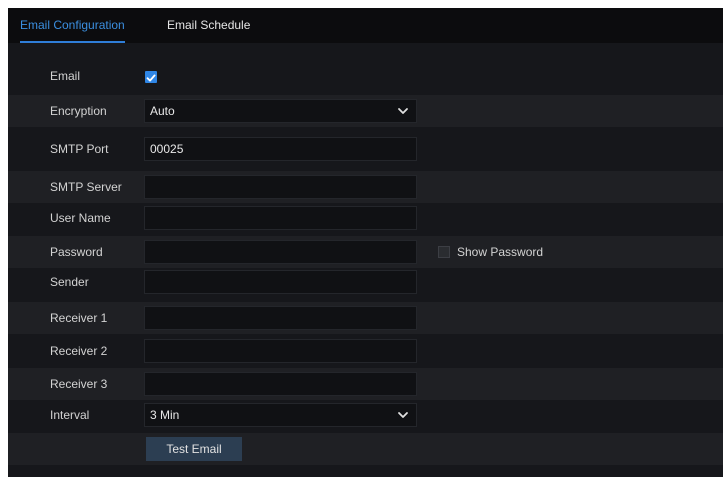 This screenshot has height=477, width=723. I want to click on tab-bar: Email Configuration Email Schedule, so click(365, 25).